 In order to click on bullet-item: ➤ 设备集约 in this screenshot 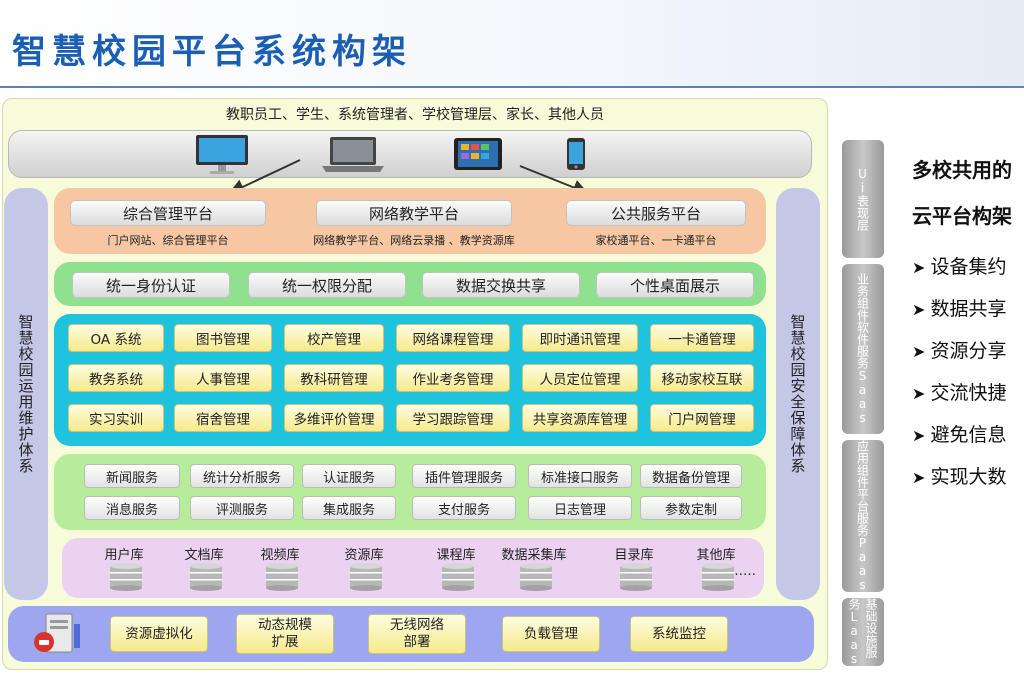, I will do `click(959, 265)`.